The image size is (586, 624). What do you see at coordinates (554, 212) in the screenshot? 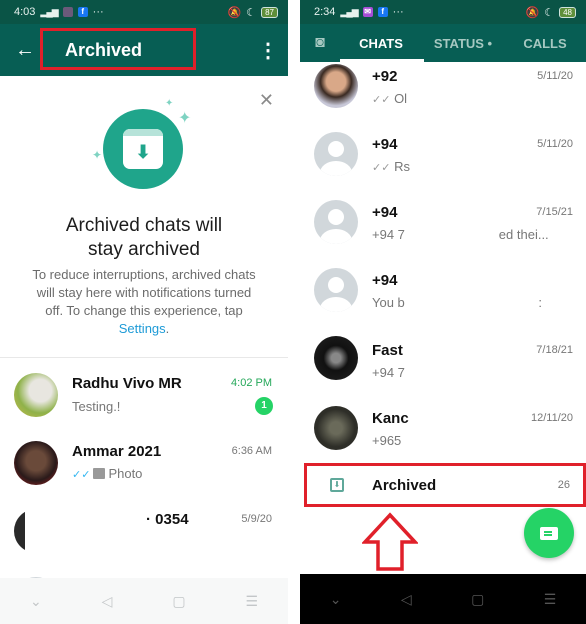
I see `chat-time: 7/15/21` at bounding box center [554, 212].